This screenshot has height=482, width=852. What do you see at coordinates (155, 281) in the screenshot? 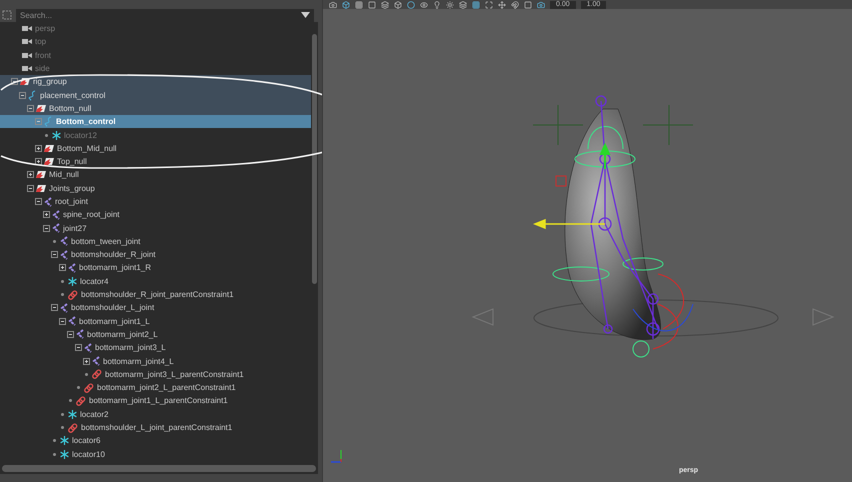
I see `outliner-row: locator4` at bounding box center [155, 281].